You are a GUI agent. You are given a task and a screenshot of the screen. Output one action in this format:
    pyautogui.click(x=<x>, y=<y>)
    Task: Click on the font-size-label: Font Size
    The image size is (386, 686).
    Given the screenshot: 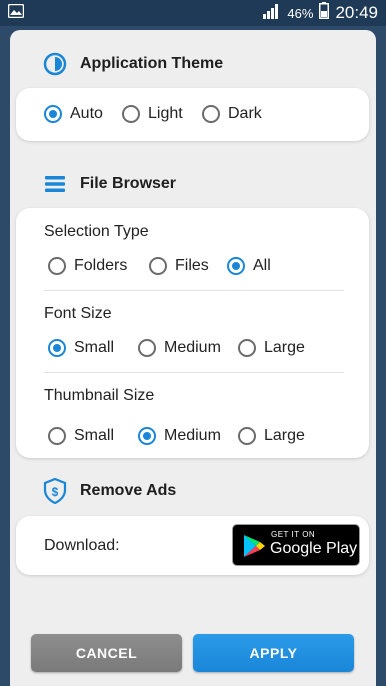 What is the action you would take?
    pyautogui.click(x=78, y=313)
    